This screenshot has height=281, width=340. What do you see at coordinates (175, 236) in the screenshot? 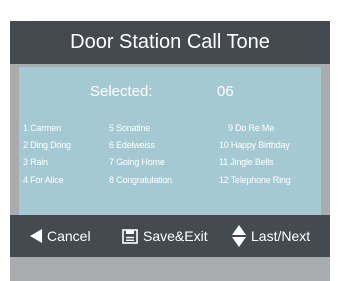
I see `save-exit-label: Save&Exit` at bounding box center [175, 236].